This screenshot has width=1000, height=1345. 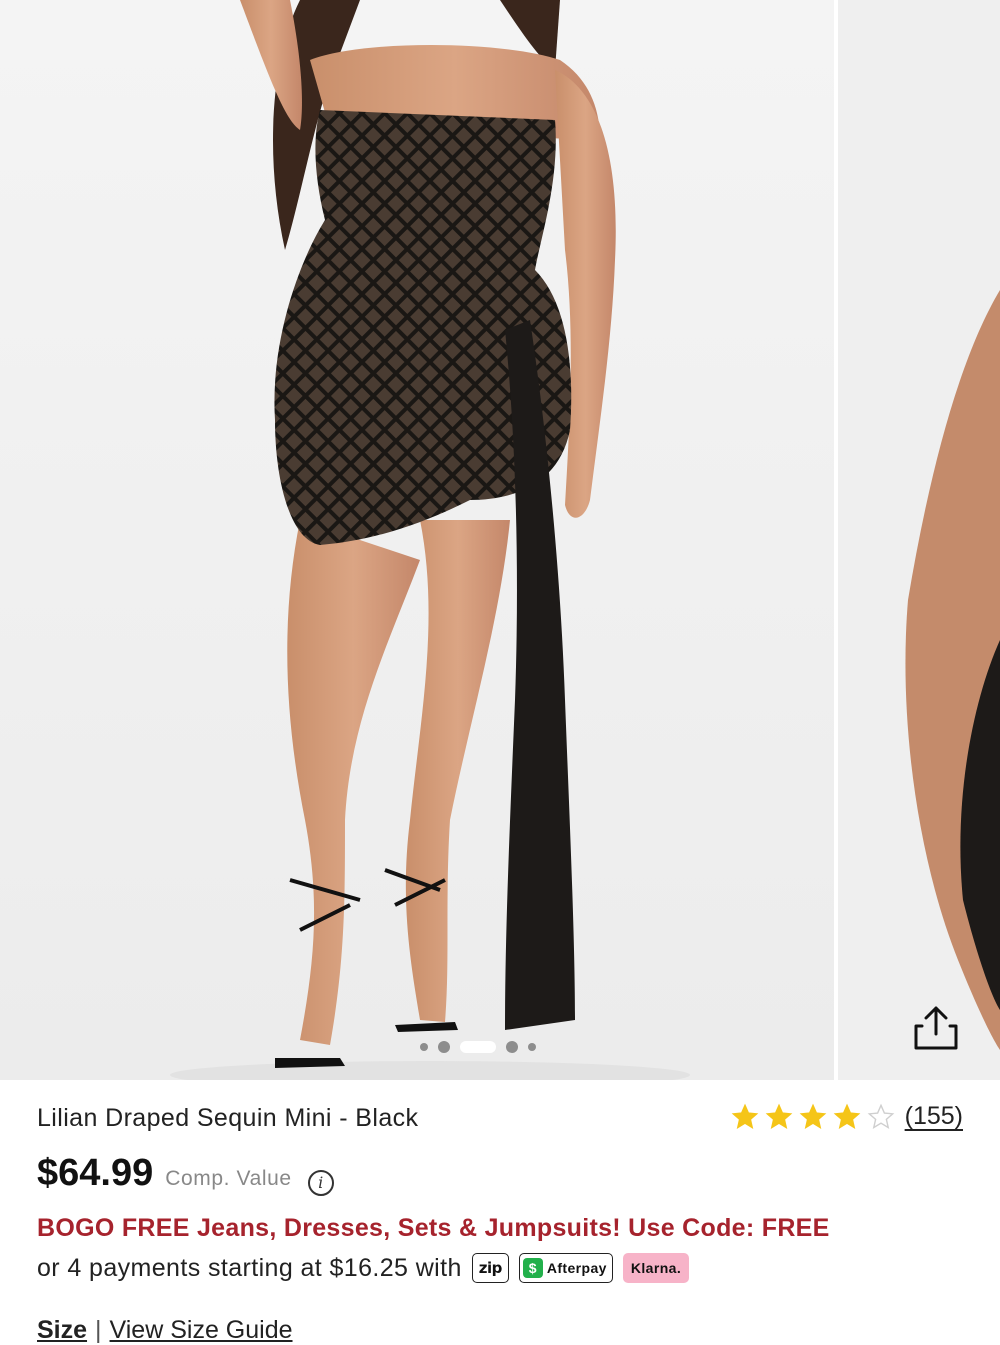 What do you see at coordinates (490, 1268) in the screenshot?
I see `zip-badge: zip` at bounding box center [490, 1268].